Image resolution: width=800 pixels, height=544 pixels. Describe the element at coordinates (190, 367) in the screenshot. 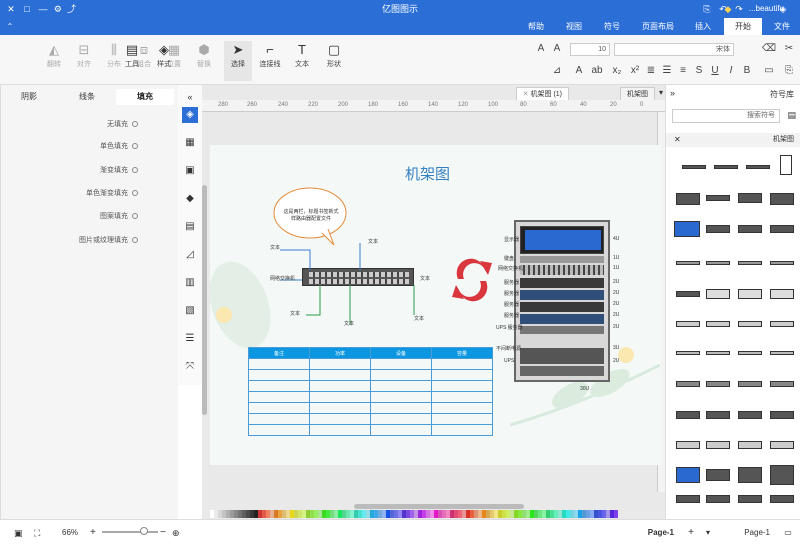

I see `expand-icon: ⤧` at that location.